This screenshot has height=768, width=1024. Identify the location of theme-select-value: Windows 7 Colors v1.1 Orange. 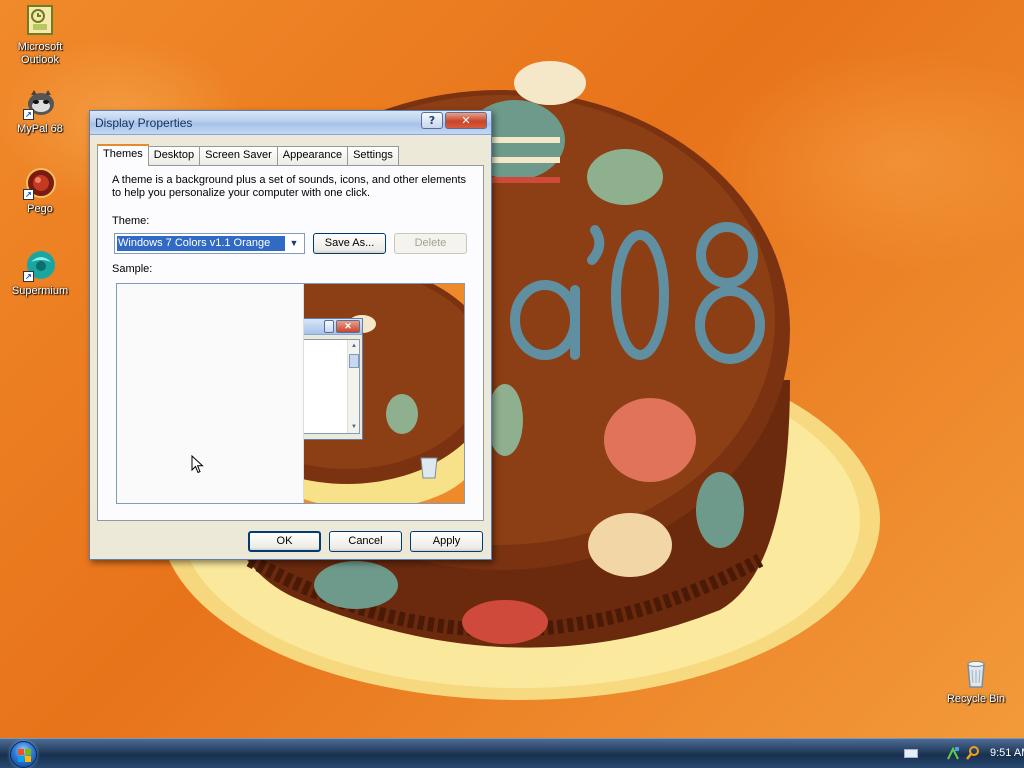
(201, 243).